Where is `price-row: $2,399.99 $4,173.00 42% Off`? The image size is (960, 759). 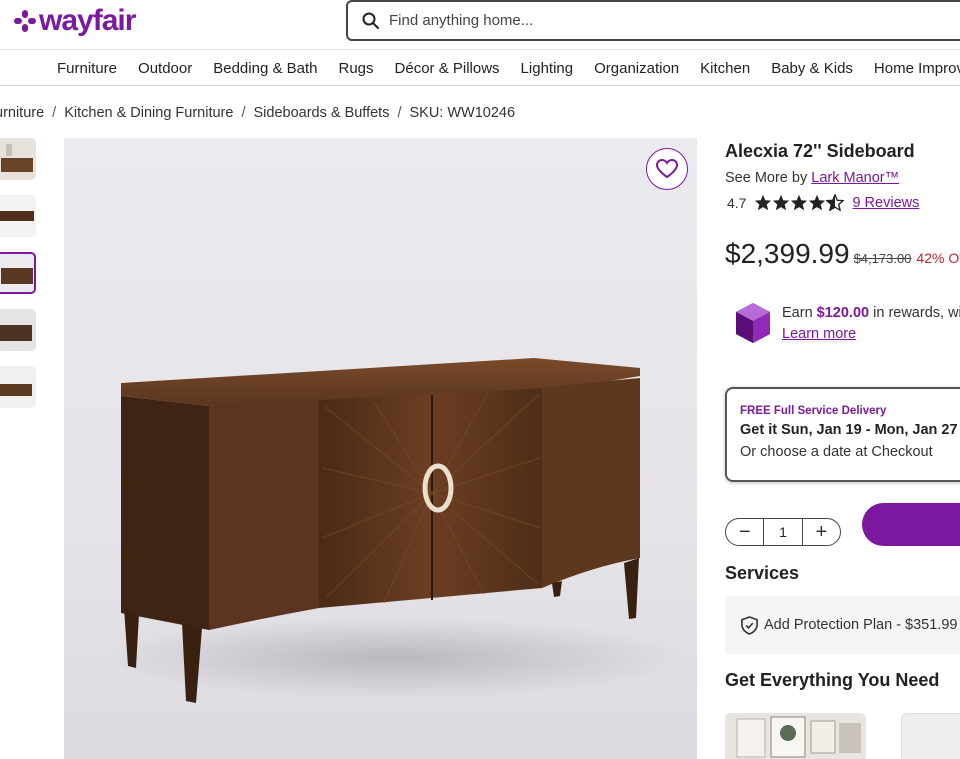
price-row: $2,399.99 $4,173.00 42% Off is located at coordinates (842, 254).